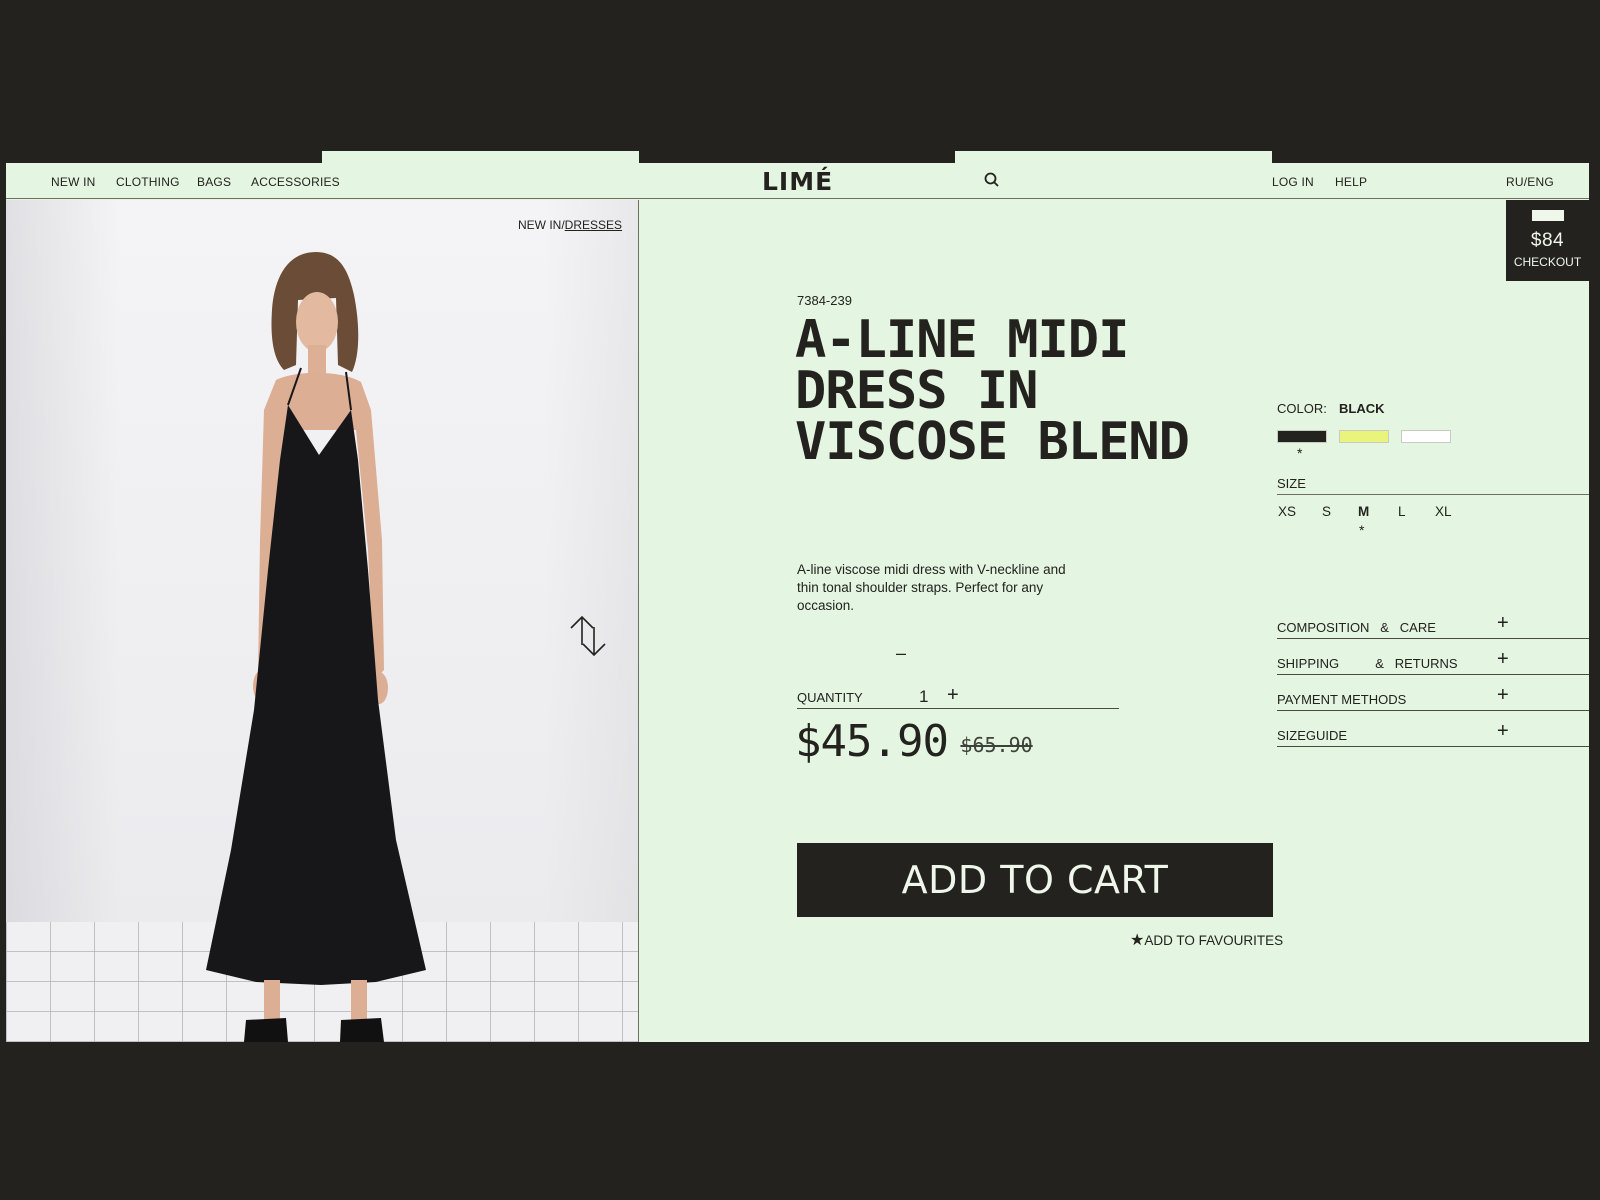 This screenshot has height=1200, width=1600. I want to click on product-title: A-LINE MIDI DRESS IN VISCOSE BLEND, so click(992, 391).